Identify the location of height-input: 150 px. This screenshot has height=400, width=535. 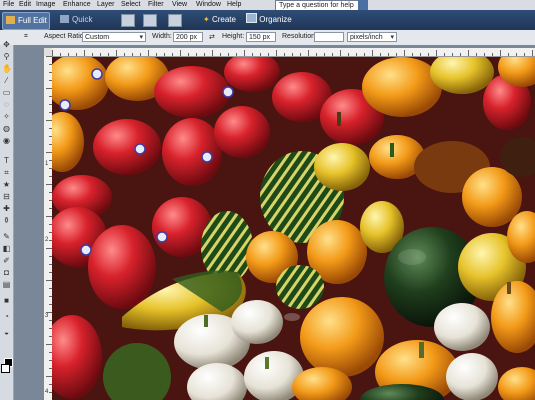
(261, 37).